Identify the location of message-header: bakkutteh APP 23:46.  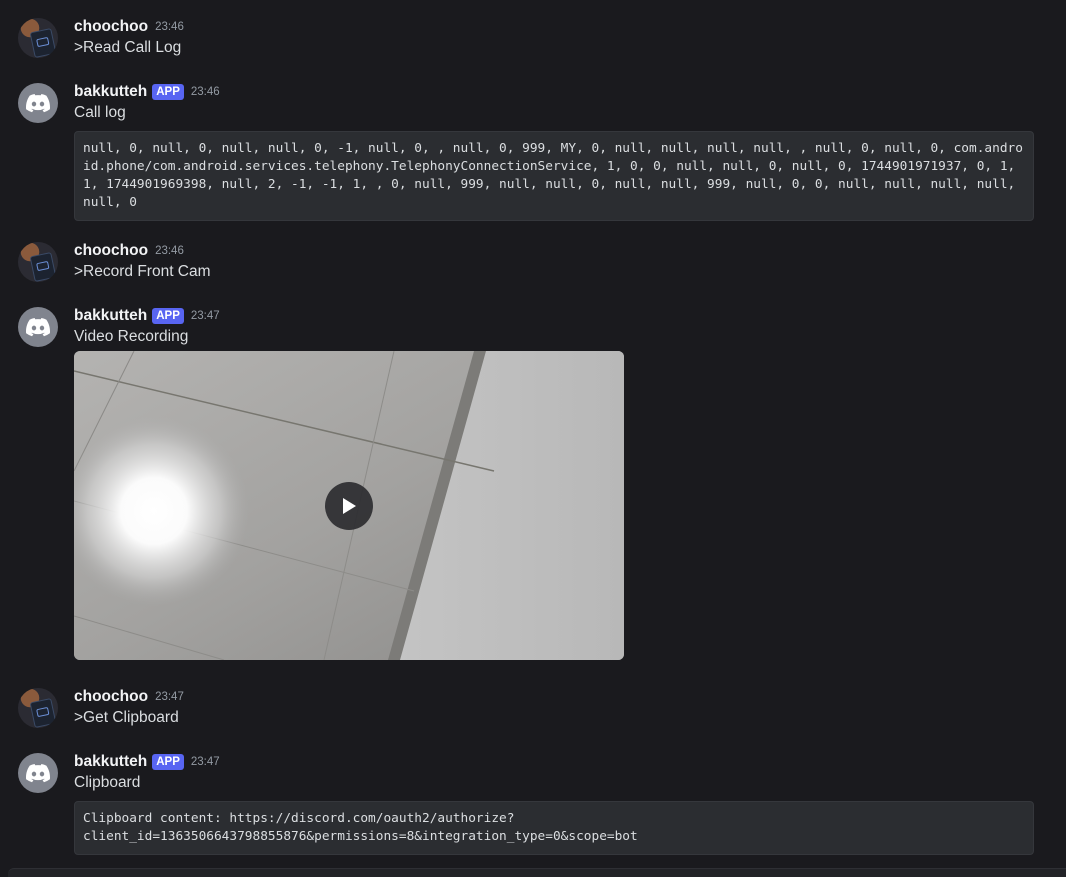
(147, 92).